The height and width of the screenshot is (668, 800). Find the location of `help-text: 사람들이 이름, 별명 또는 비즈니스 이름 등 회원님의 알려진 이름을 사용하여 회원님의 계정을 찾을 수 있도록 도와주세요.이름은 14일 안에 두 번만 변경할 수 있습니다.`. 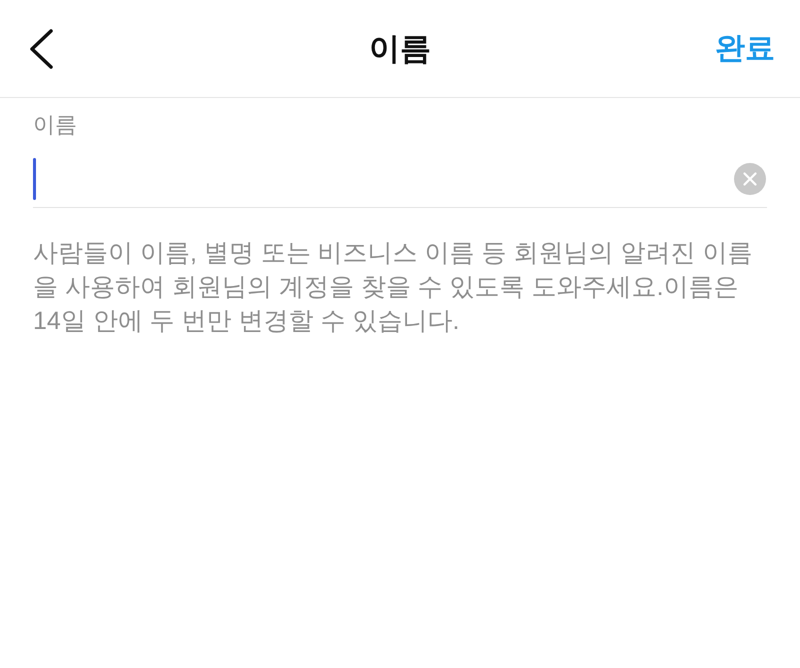

help-text: 사람들이 이름, 별명 또는 비즈니스 이름 등 회원님의 알려진 이름을 사용하여 회원님의 계정을 찾을 수 있도록 도와주세요.이름은 14일 안에 두 번만 변경할 수 있습니다. is located at coordinates (393, 287).